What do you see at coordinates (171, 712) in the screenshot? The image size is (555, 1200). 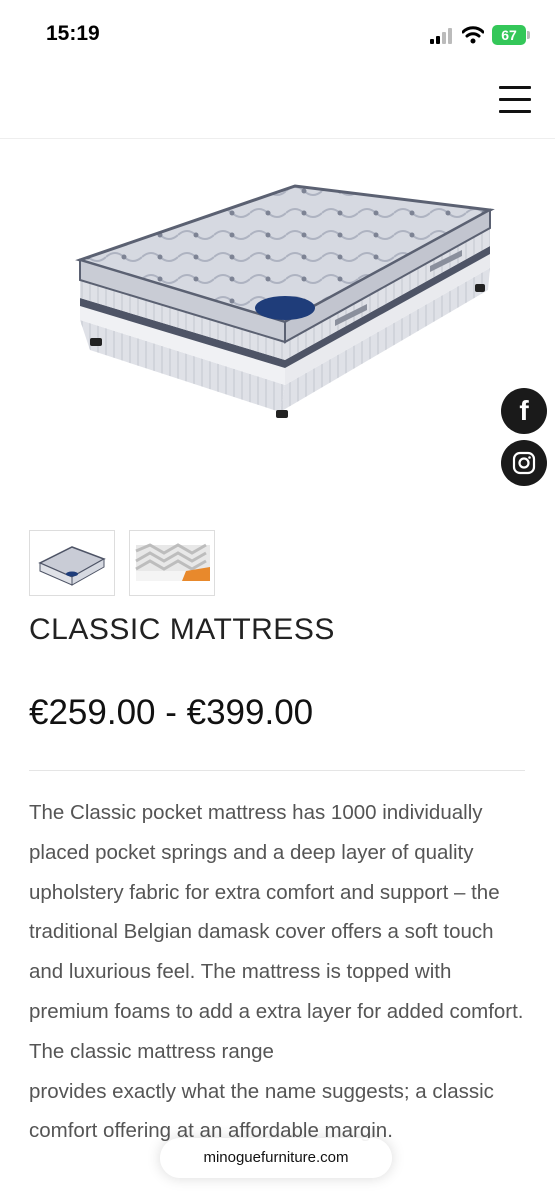 I see `product-price: €259.00 - €399.00` at bounding box center [171, 712].